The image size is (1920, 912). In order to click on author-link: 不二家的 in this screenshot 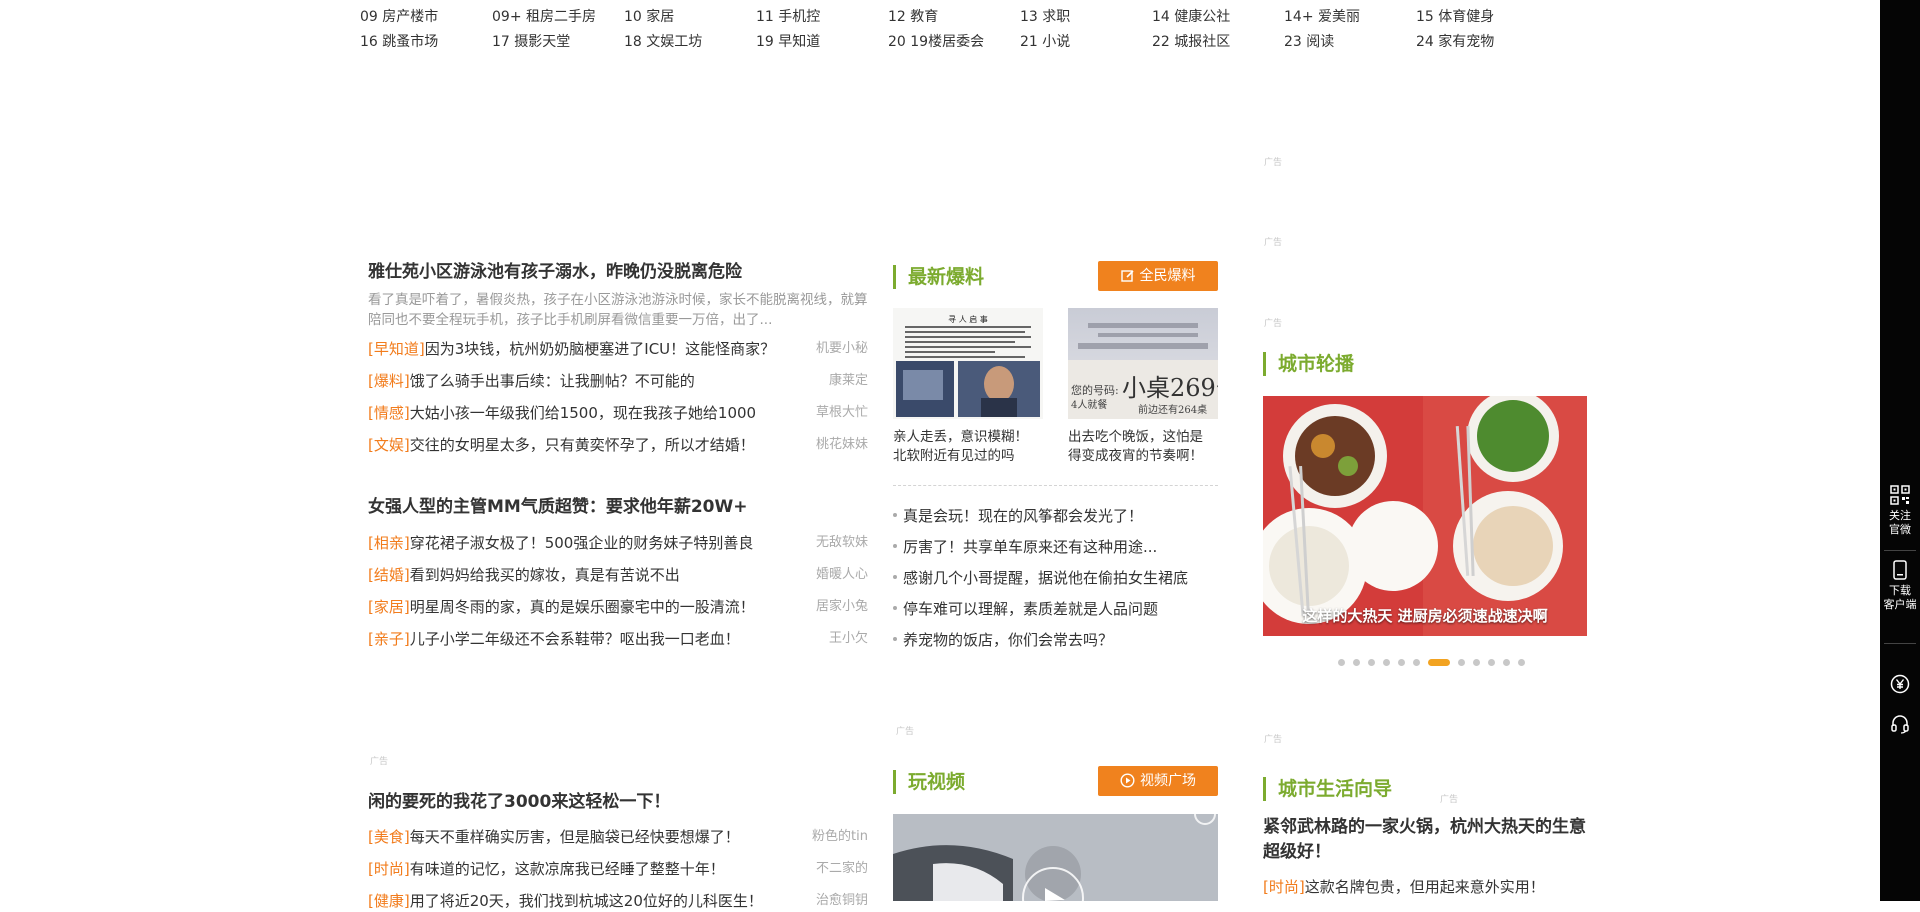, I will do `click(842, 869)`.